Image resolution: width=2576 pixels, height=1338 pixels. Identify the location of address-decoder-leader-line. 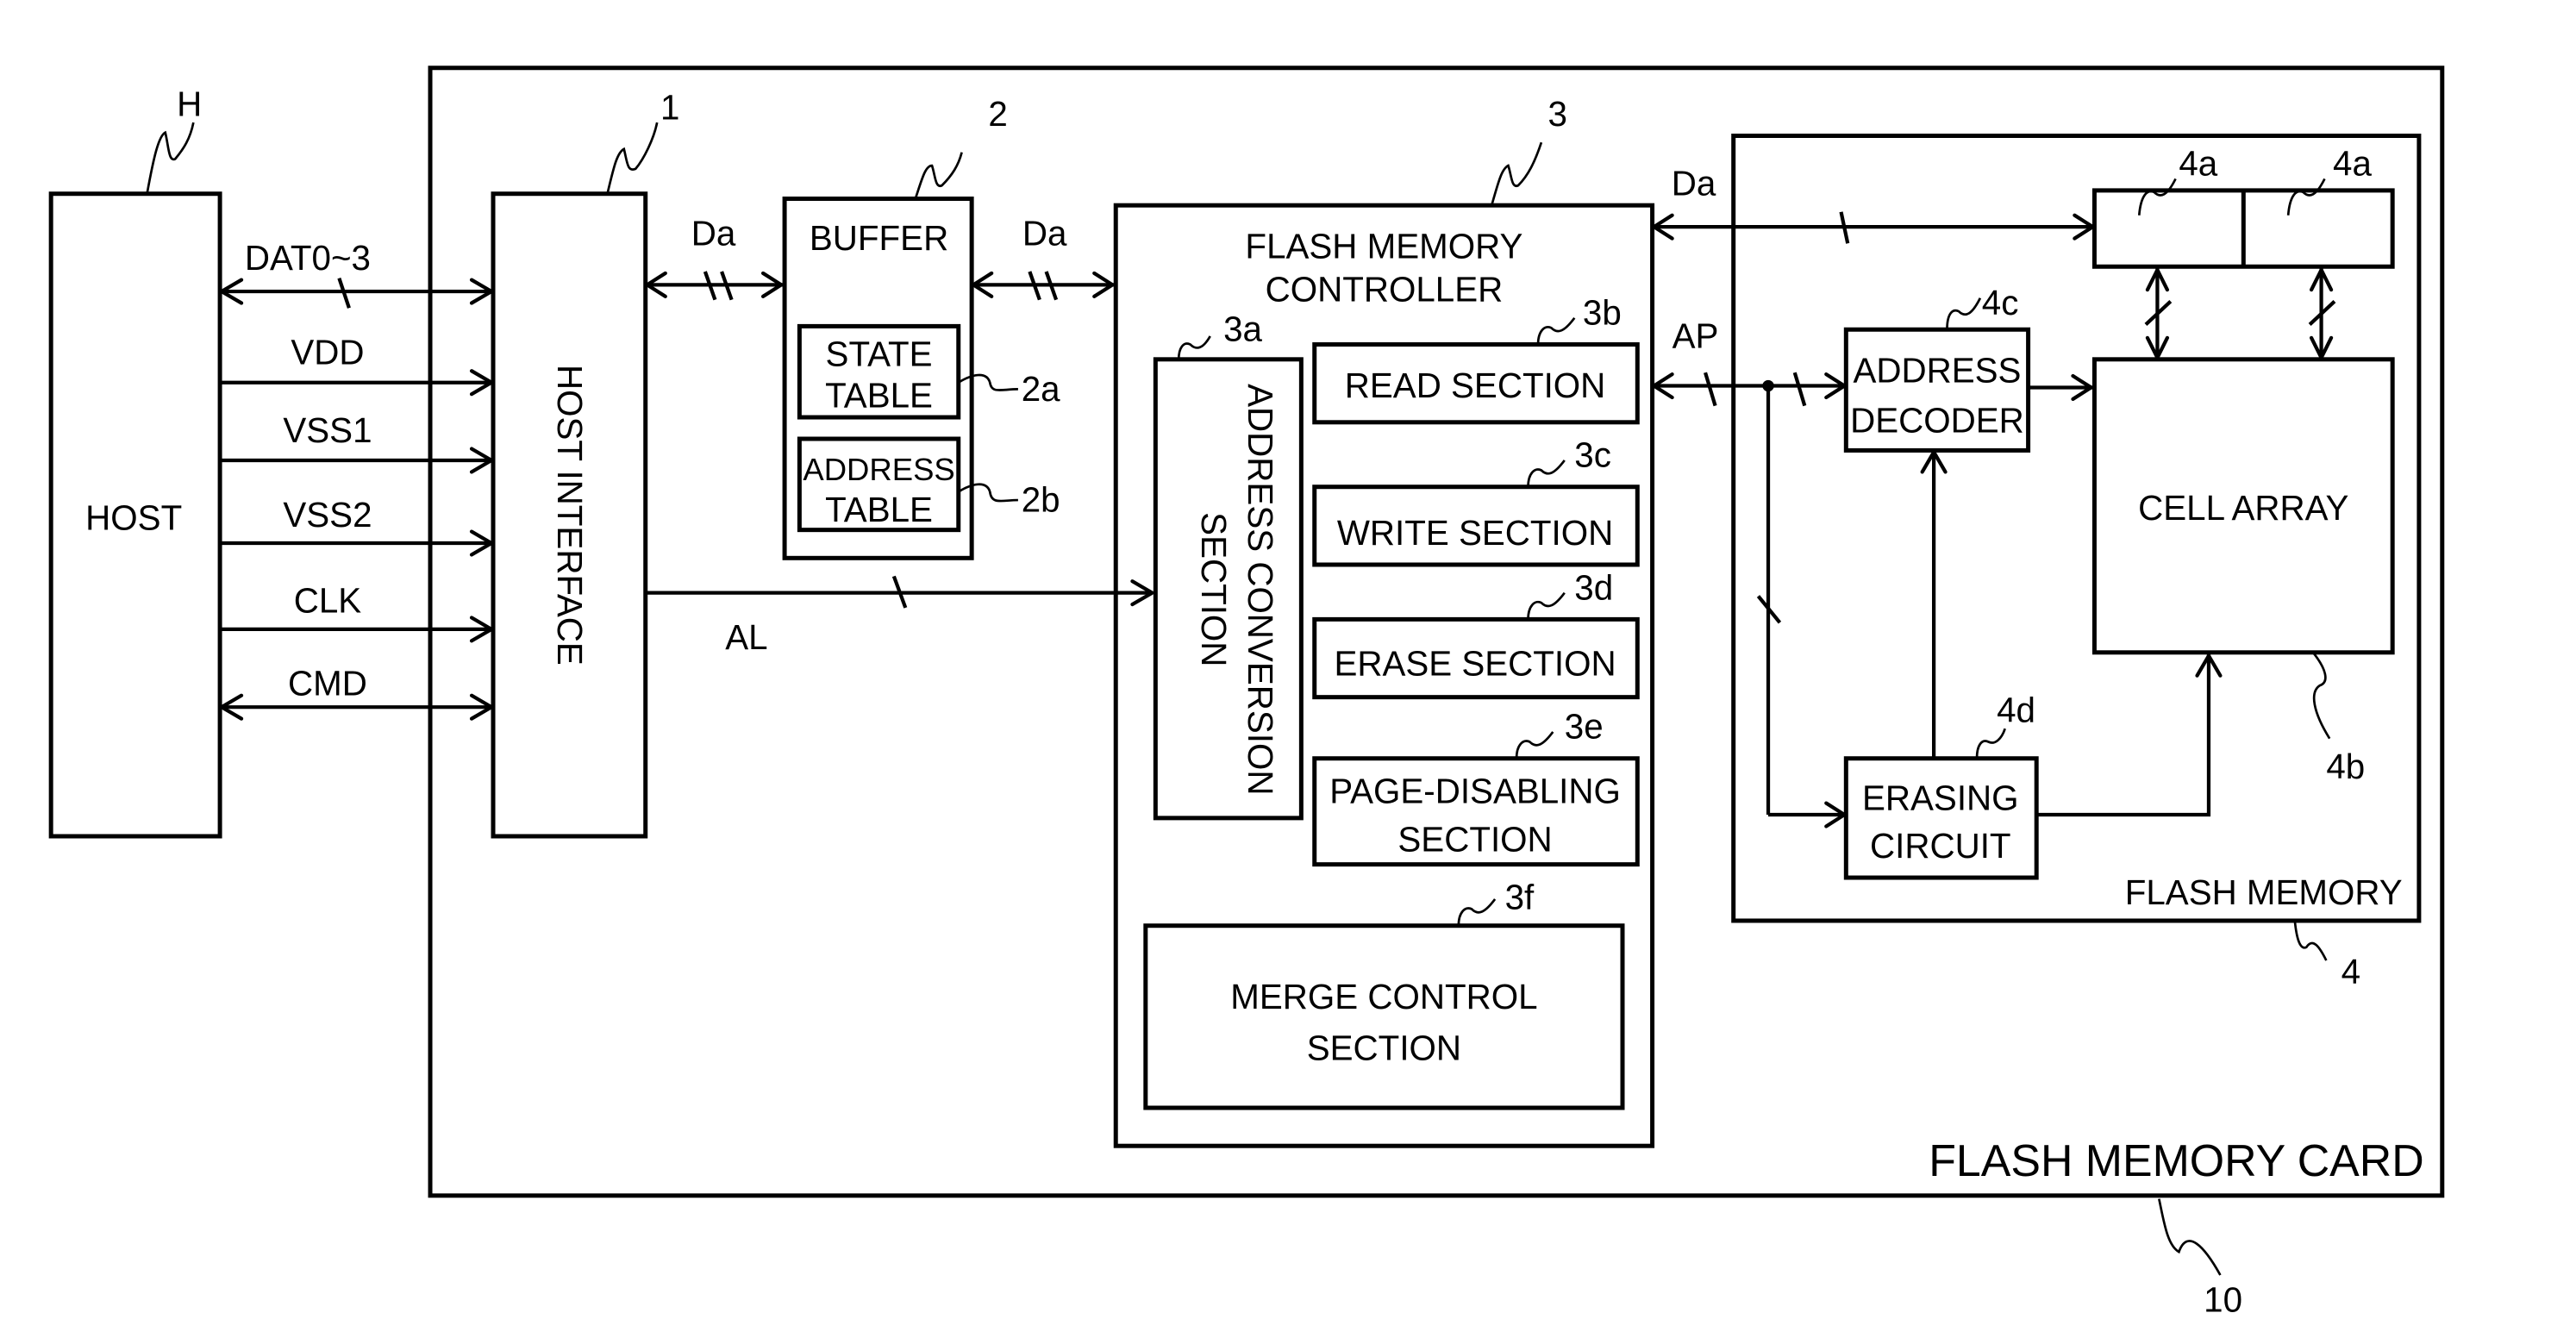
(1964, 313).